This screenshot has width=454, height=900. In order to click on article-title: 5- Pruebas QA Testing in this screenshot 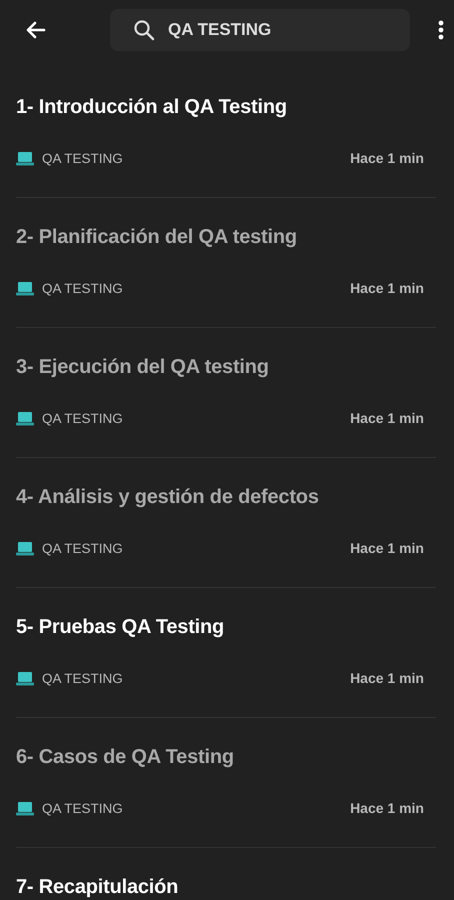, I will do `click(226, 627)`.